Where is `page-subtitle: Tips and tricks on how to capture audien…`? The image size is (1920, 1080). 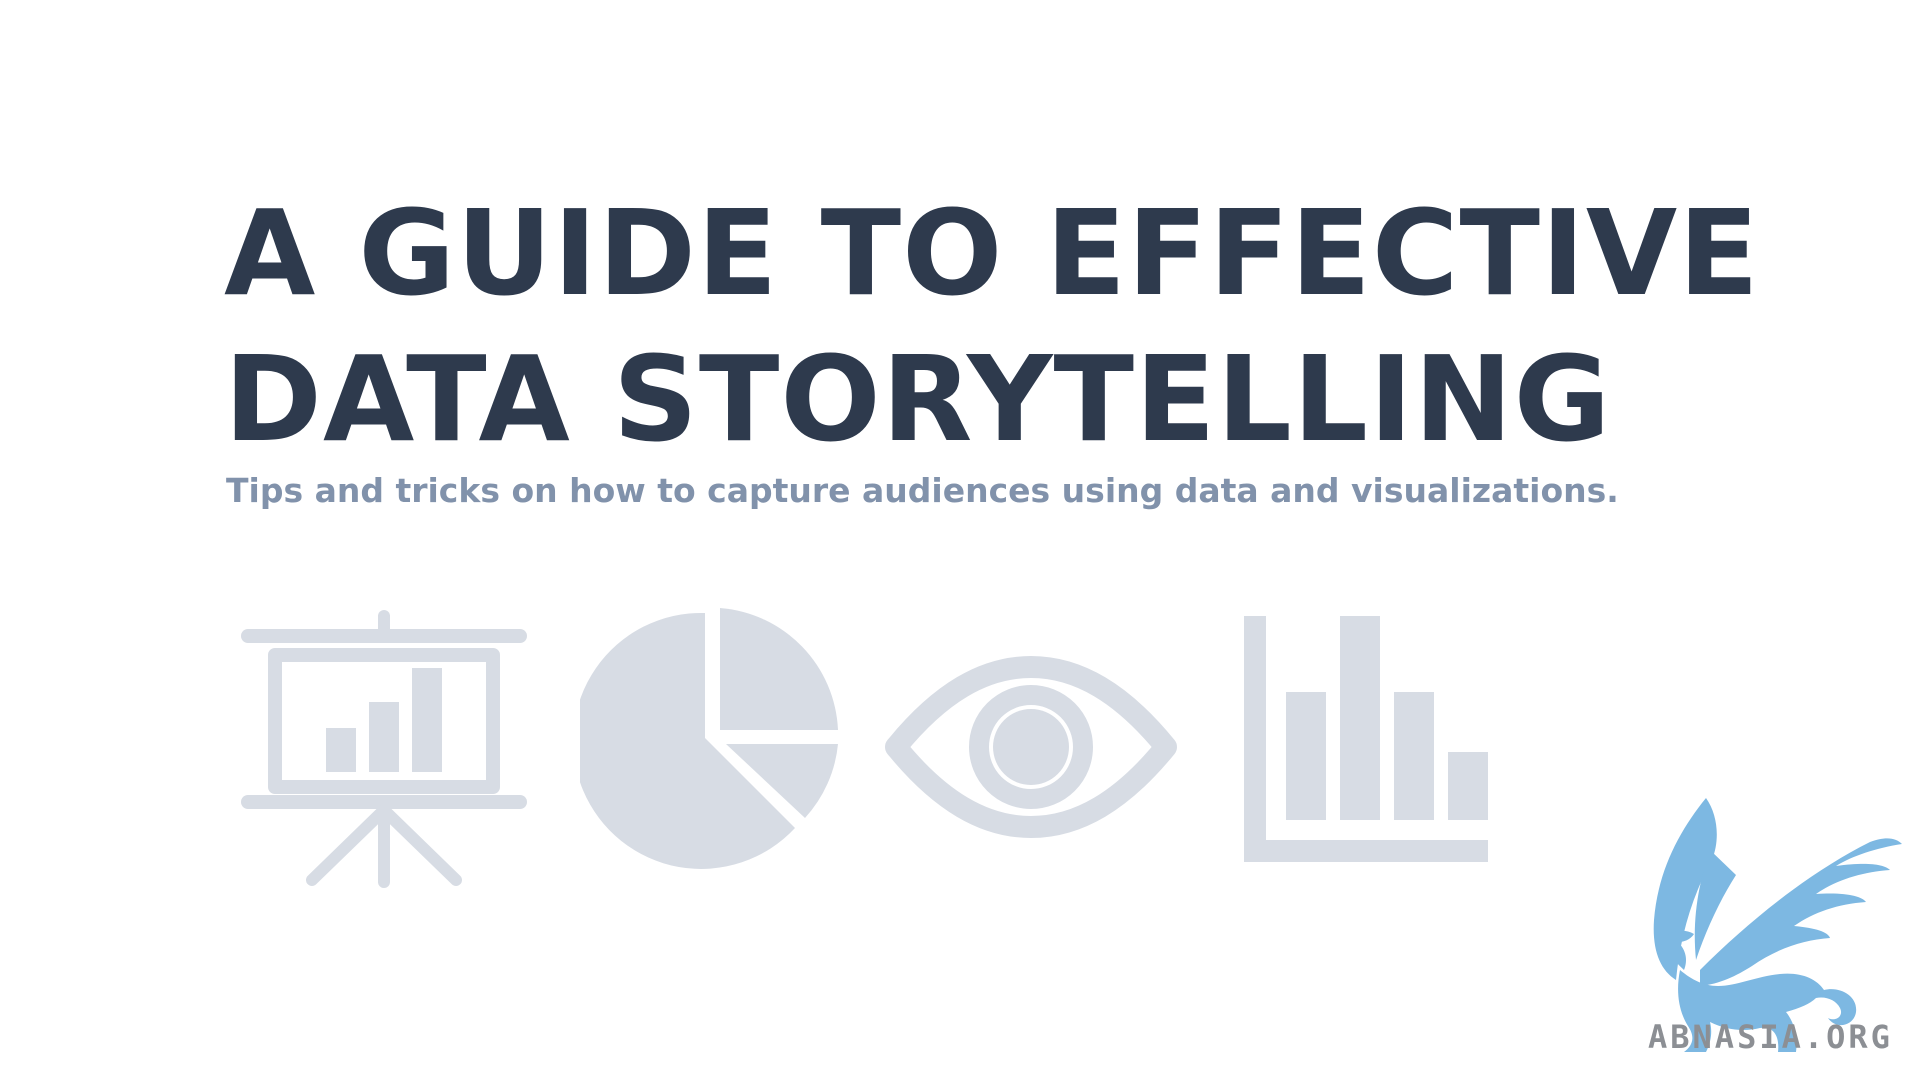 page-subtitle: Tips and tricks on how to capture audien… is located at coordinates (922, 490).